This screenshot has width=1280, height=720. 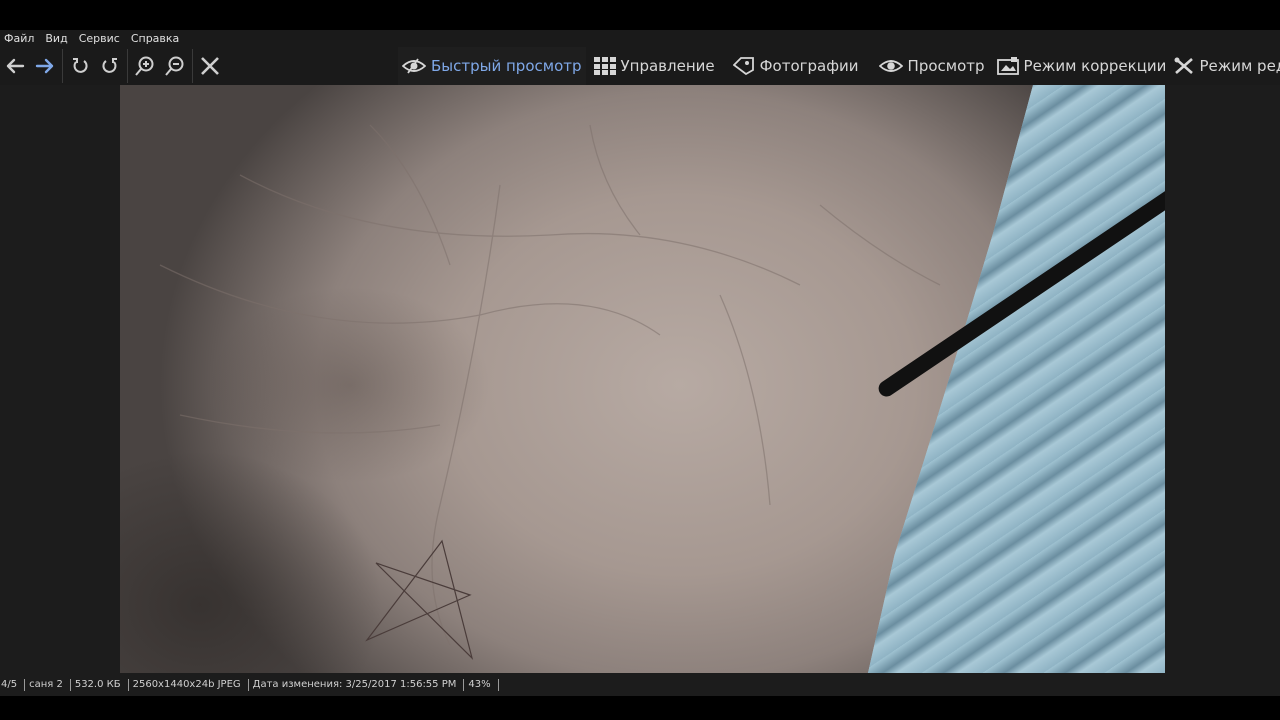 I want to click on menu-view: Вид, so click(x=57, y=38).